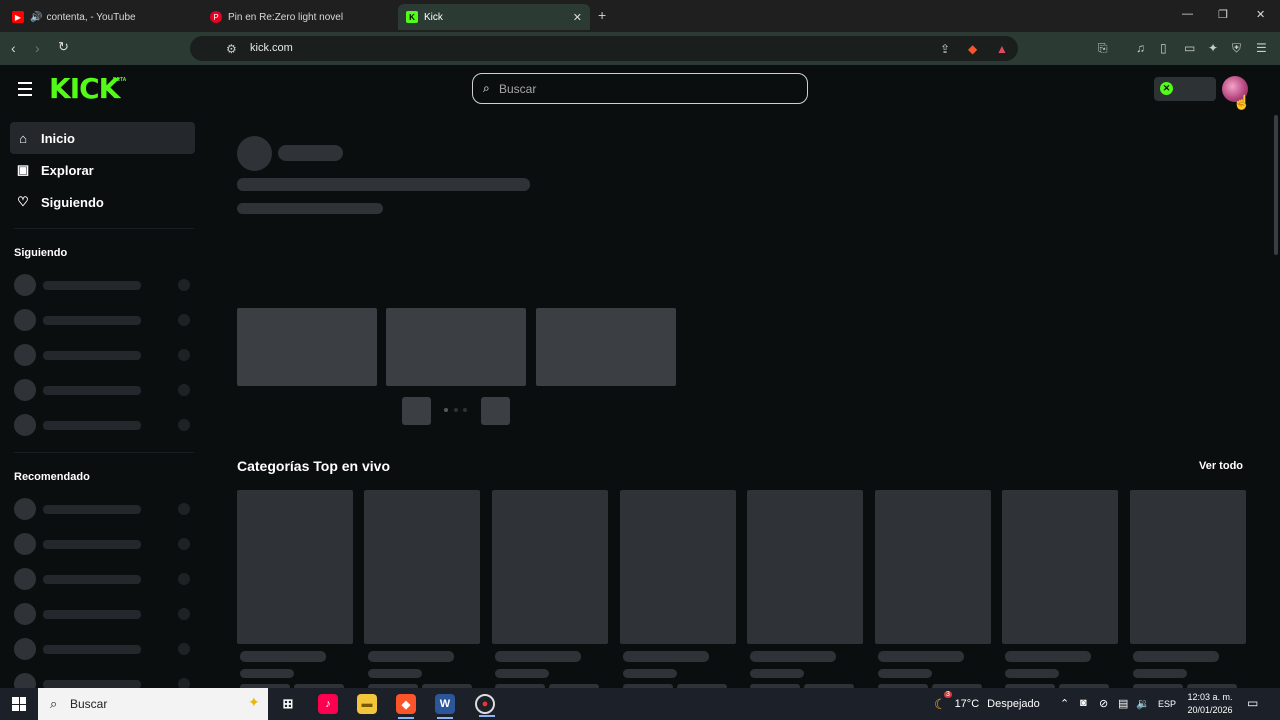 This screenshot has width=1280, height=720. I want to click on carousel-prev-button, so click(416, 411).